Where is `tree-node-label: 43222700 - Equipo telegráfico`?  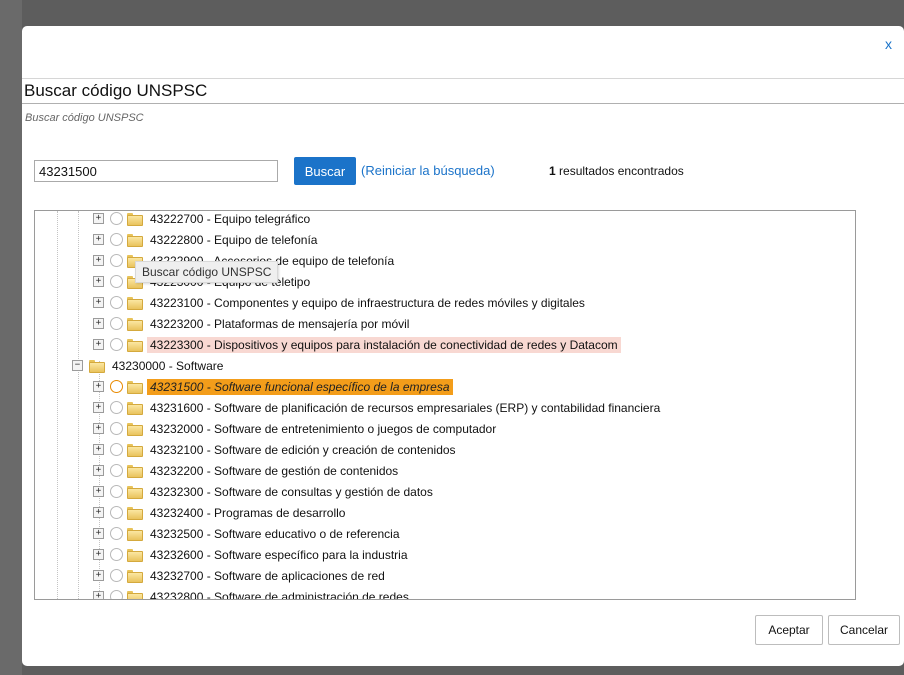 tree-node-label: 43222700 - Equipo telegráfico is located at coordinates (230, 219).